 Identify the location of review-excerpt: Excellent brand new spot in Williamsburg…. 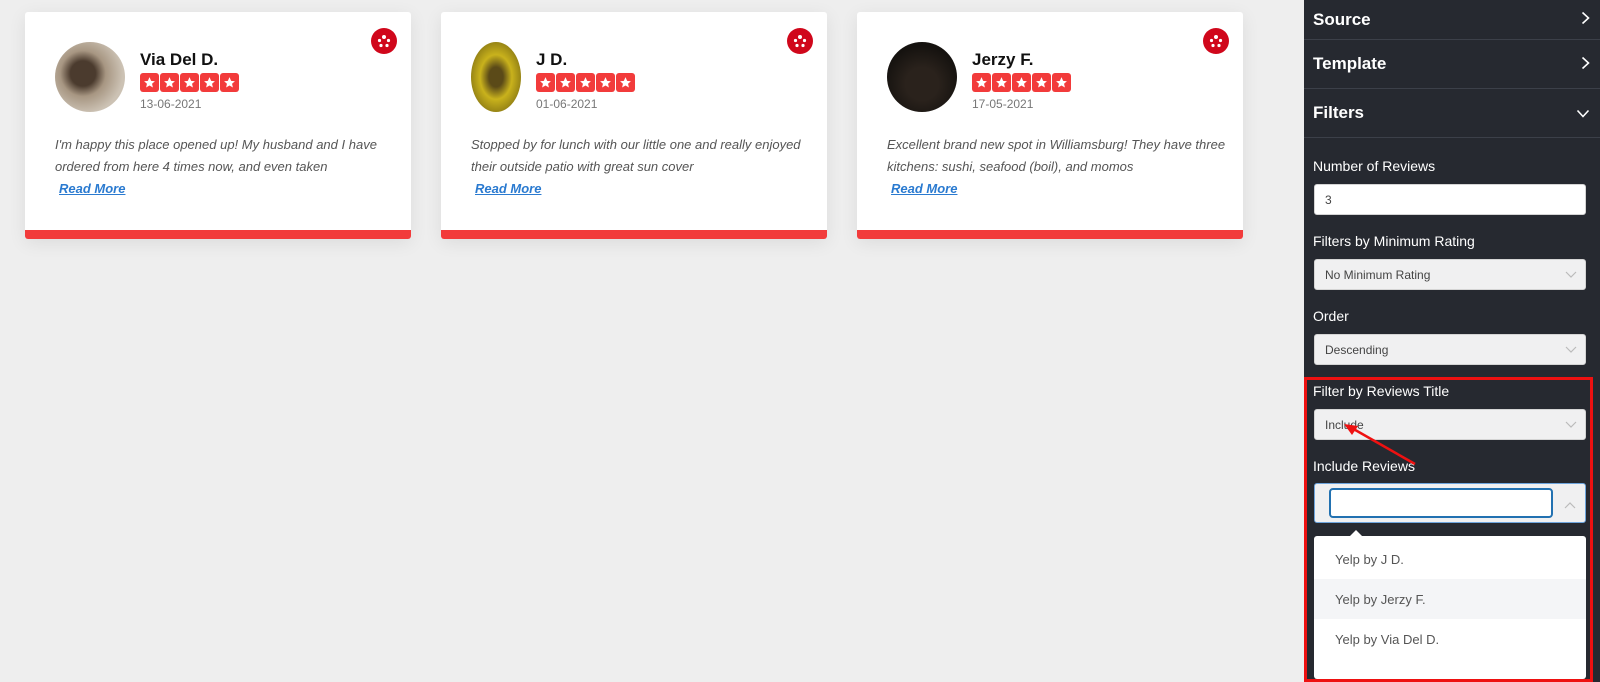
(1056, 155).